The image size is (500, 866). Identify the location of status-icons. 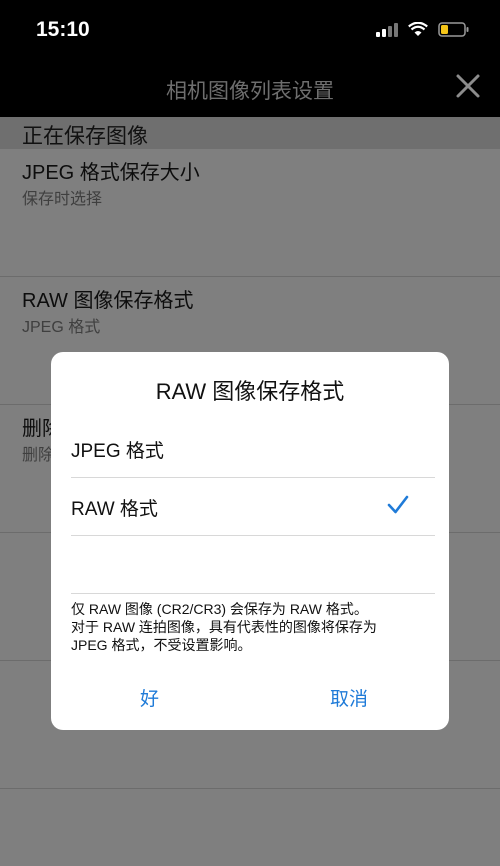
(423, 31).